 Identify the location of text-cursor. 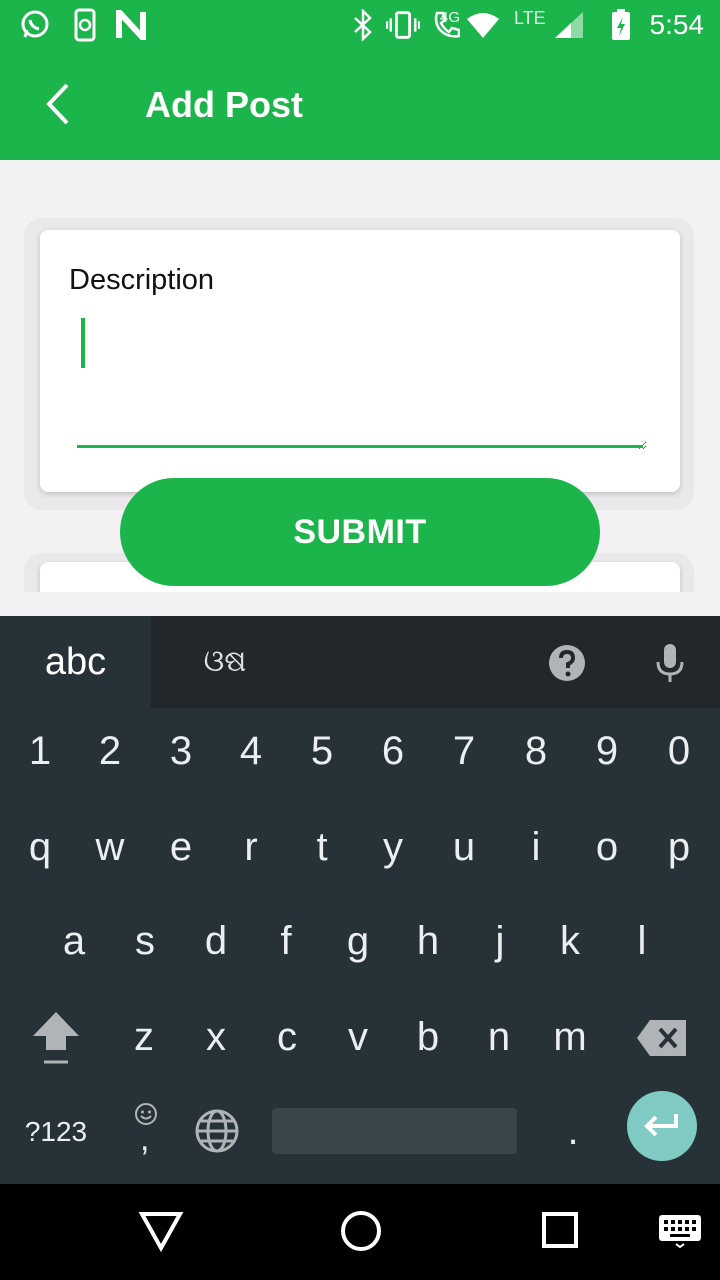
(83, 343).